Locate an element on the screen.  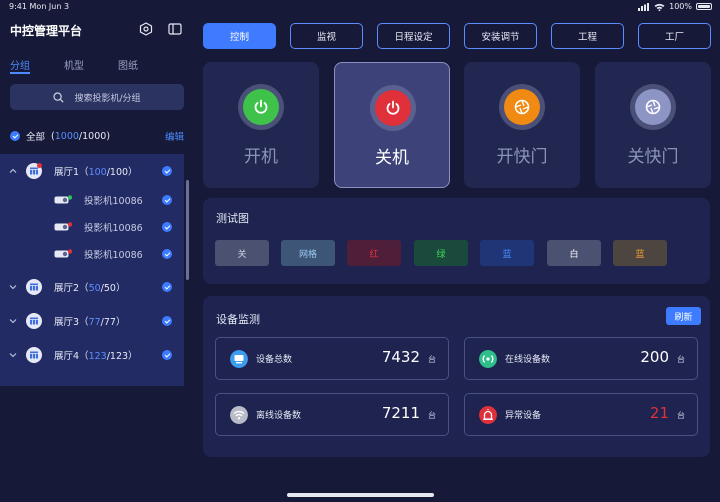
status-time: 9:41 Mon Jun 3 is located at coordinates (39, 6).